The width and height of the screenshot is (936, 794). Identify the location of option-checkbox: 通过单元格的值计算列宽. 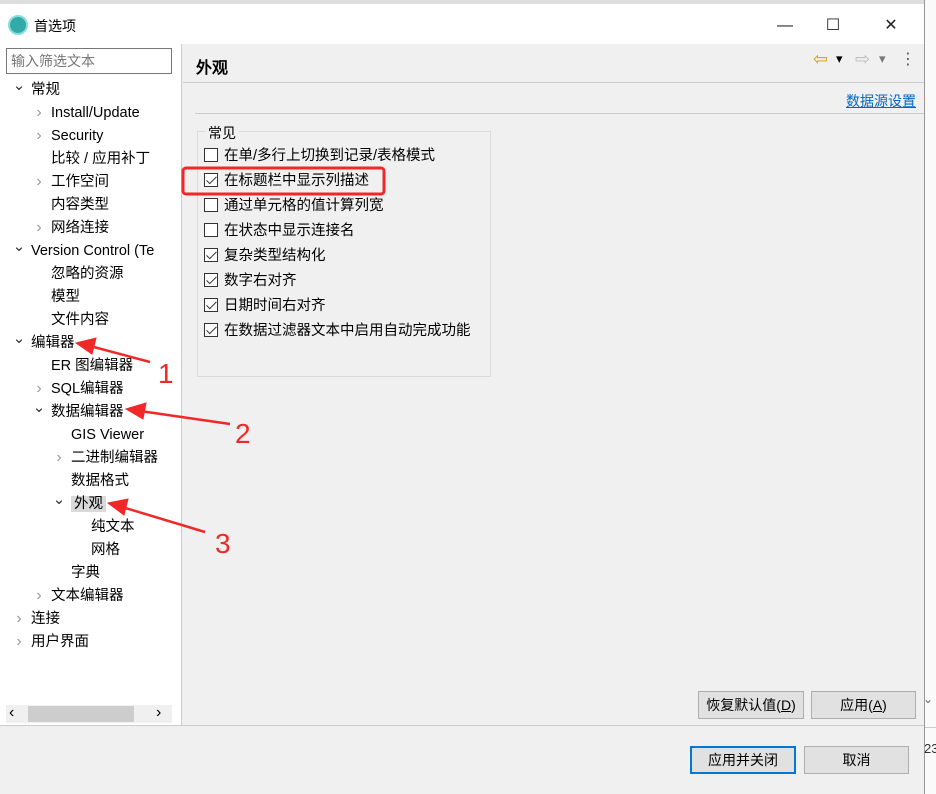
(294, 206).